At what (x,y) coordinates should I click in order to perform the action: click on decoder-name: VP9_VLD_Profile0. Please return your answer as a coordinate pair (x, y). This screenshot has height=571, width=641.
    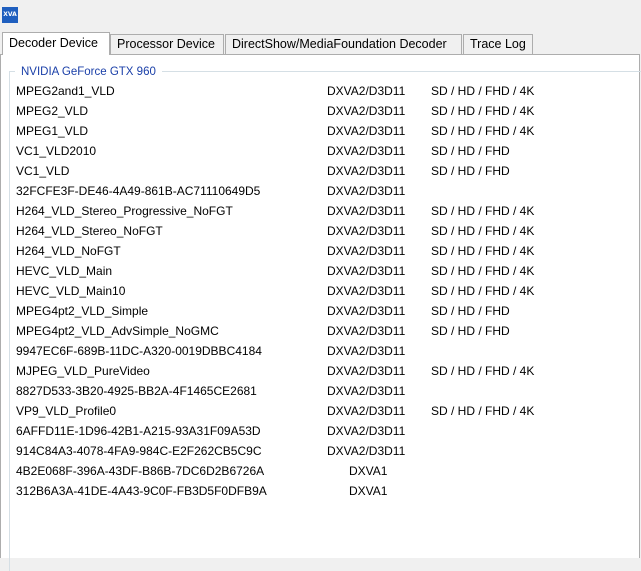
    Looking at the image, I should click on (66, 411).